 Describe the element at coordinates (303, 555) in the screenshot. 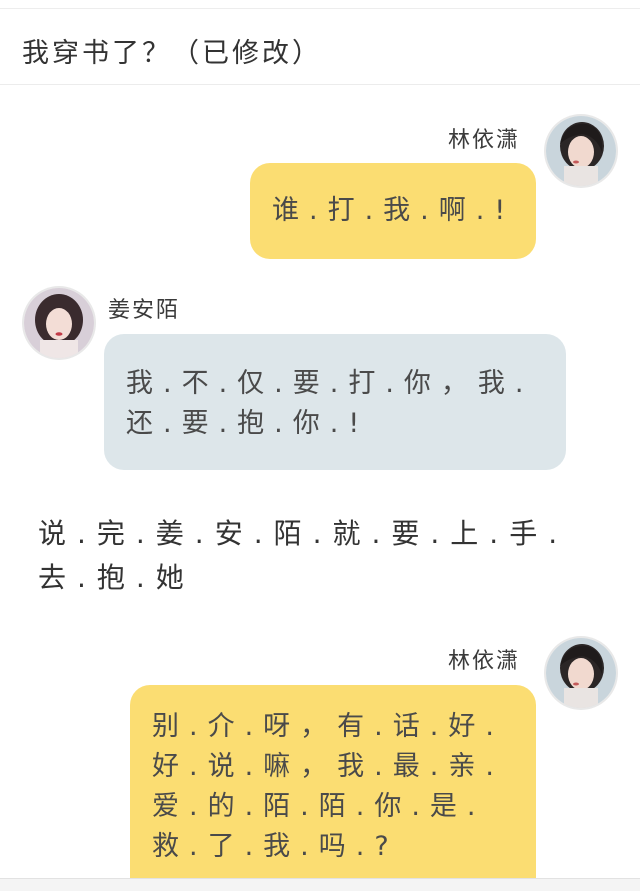

I see `narration-text: 说.完.姜.安.陌.就.要.上.手.去.抱.她` at that location.